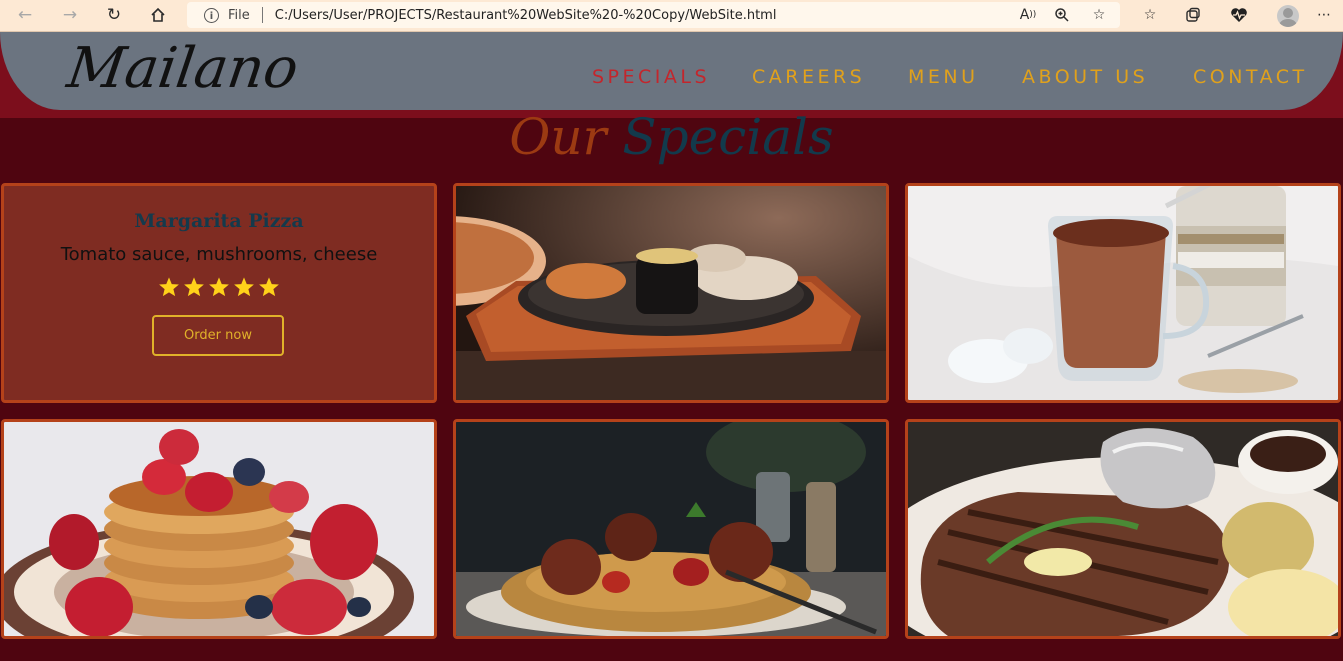 Image resolution: width=1343 pixels, height=661 pixels. Describe the element at coordinates (1062, 15) in the screenshot. I see `zoom-icon` at that location.